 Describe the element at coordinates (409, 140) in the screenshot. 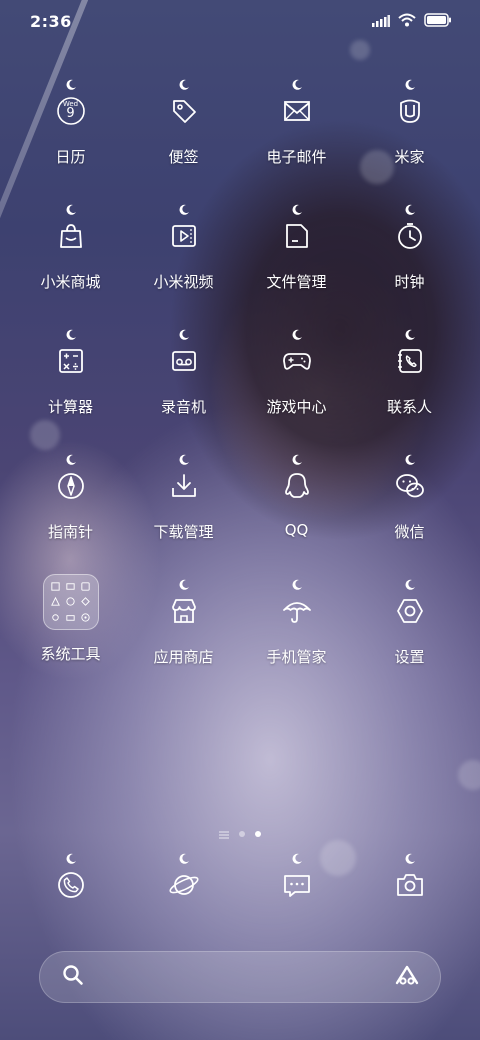

I see `app-mijia: 米家` at that location.